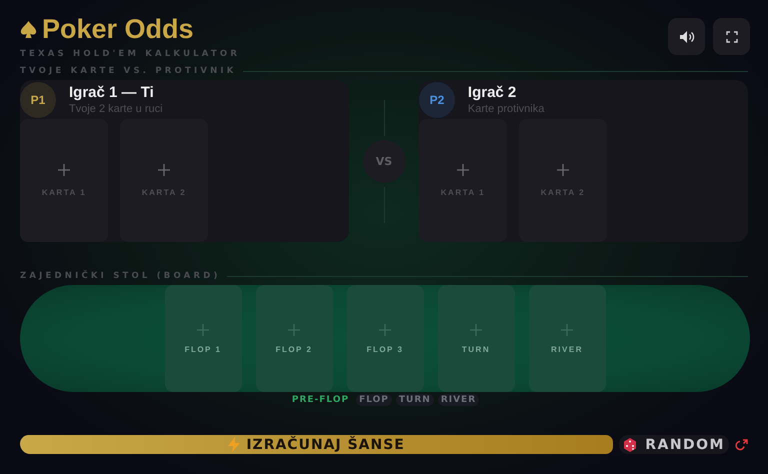  What do you see at coordinates (493, 92) in the screenshot?
I see `player-name: Igrač 2` at bounding box center [493, 92].